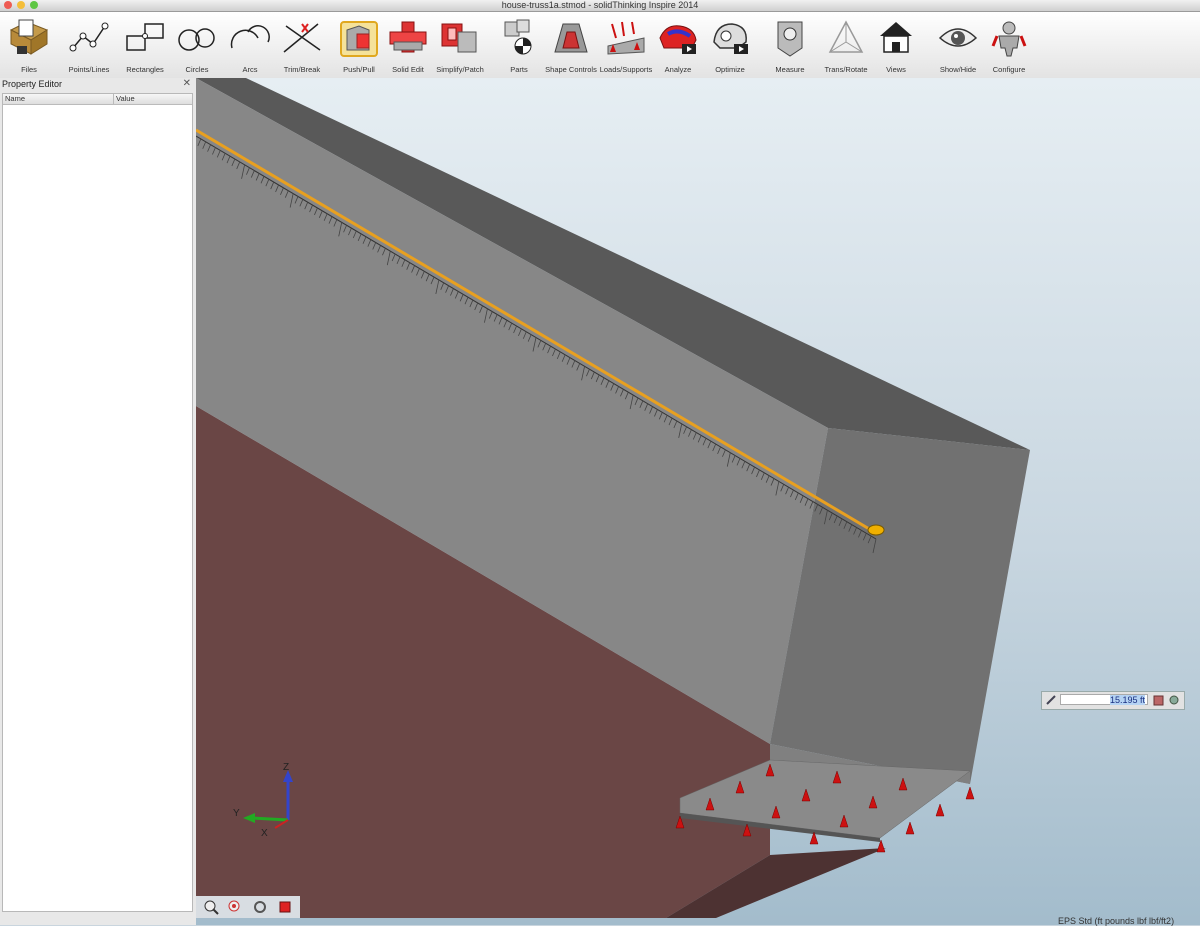 Image resolution: width=1200 pixels, height=926 pixels. Describe the element at coordinates (678, 39) in the screenshot. I see `analyze-icon` at that location.